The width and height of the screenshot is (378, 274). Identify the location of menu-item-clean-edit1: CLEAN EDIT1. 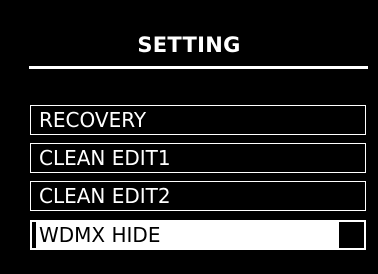
(198, 158).